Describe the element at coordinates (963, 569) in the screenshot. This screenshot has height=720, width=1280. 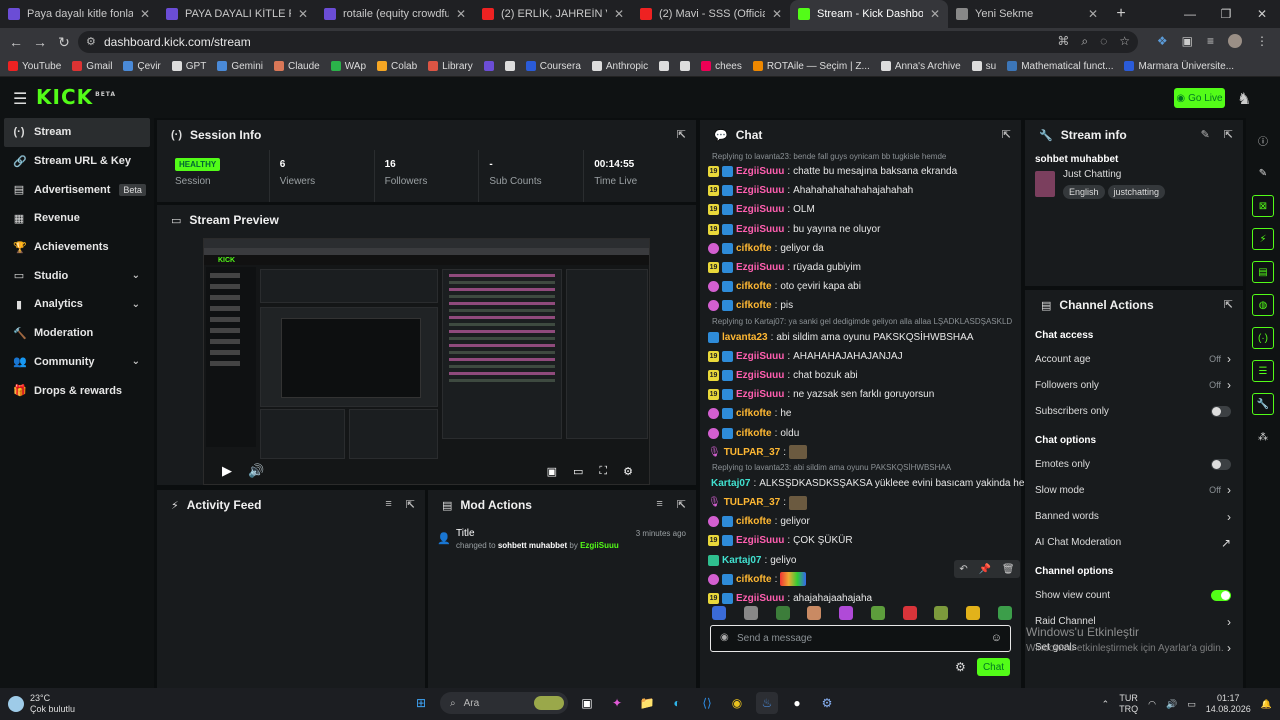
I see `reply-icon: ↶` at that location.